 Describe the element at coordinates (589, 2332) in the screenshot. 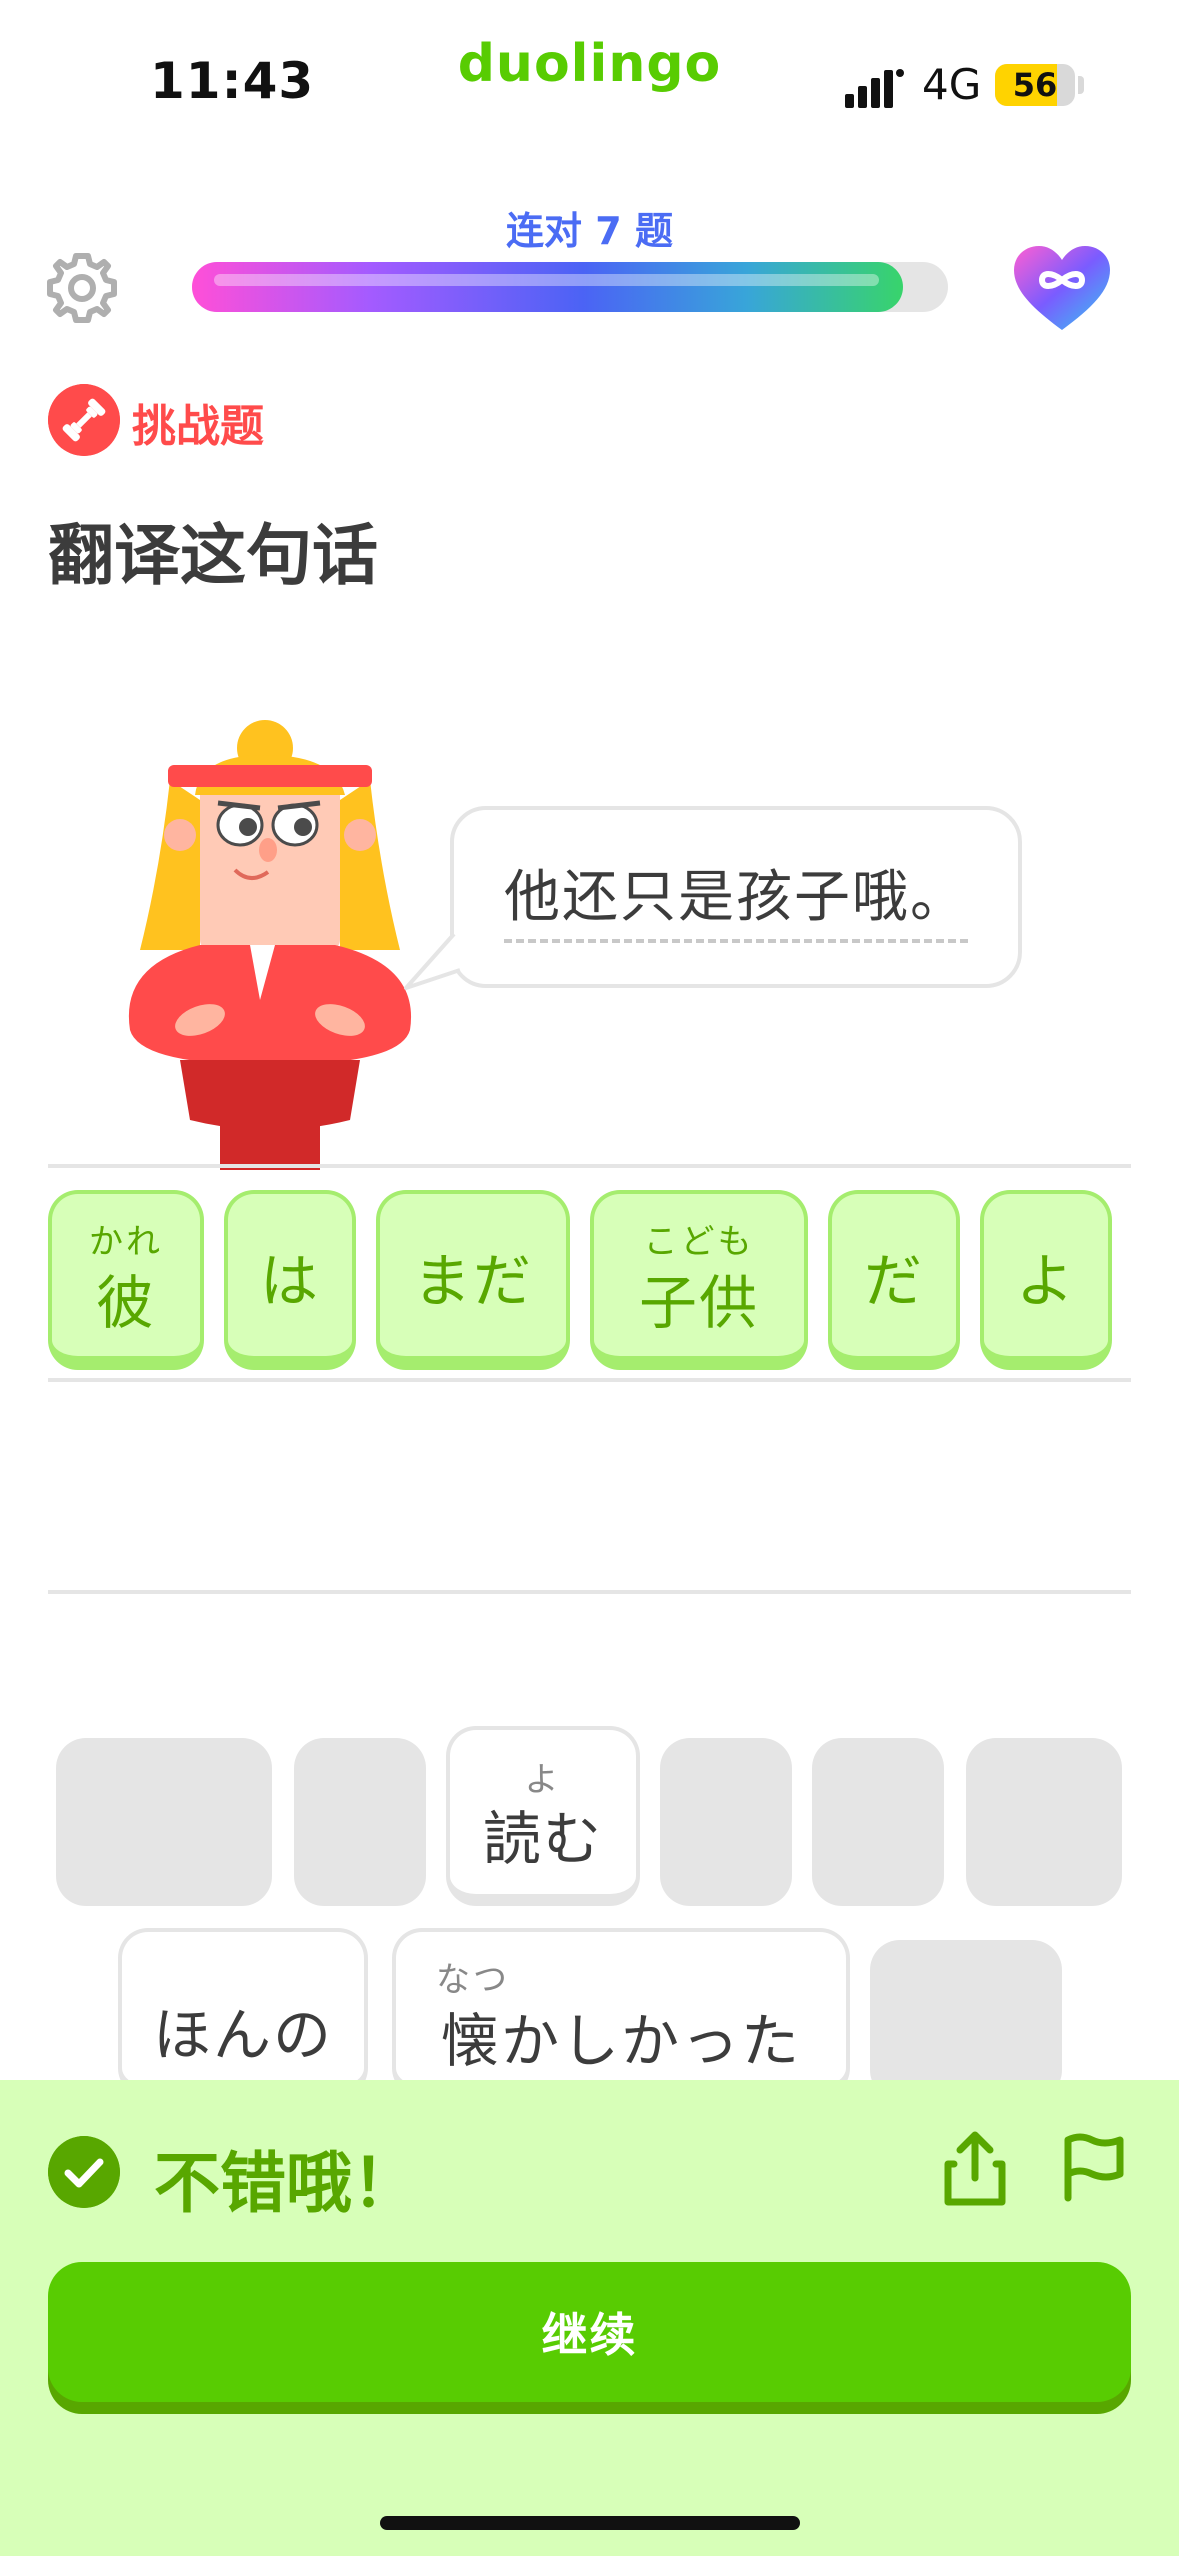

I see `continue-button: 继续` at that location.